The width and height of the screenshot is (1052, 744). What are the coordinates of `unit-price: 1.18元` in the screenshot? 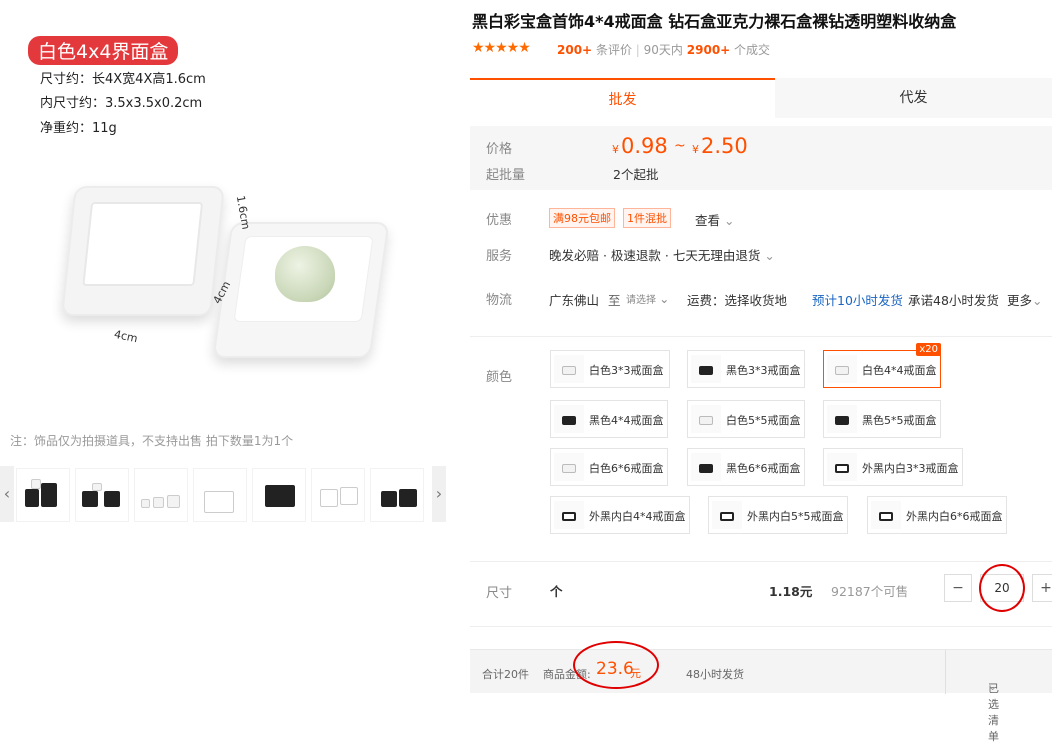 It's located at (791, 591).